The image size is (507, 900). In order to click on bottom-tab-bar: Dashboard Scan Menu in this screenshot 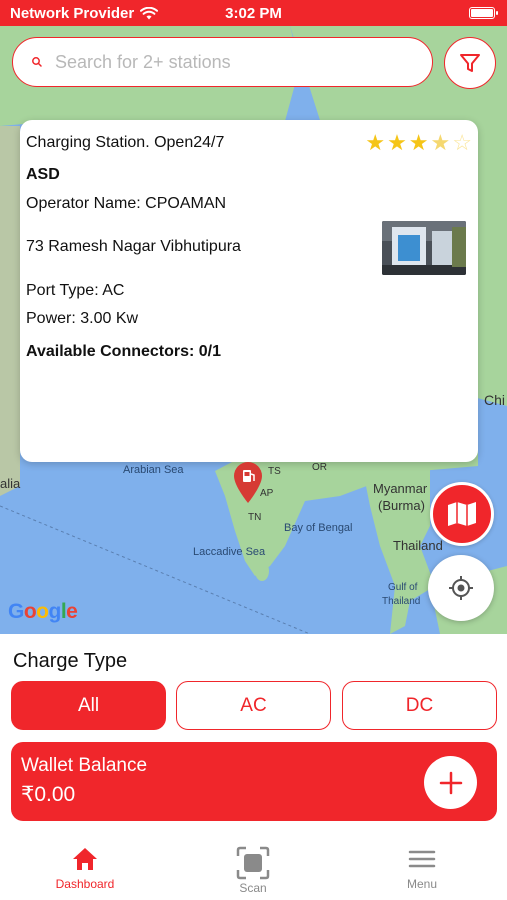, I will do `click(253, 866)`.